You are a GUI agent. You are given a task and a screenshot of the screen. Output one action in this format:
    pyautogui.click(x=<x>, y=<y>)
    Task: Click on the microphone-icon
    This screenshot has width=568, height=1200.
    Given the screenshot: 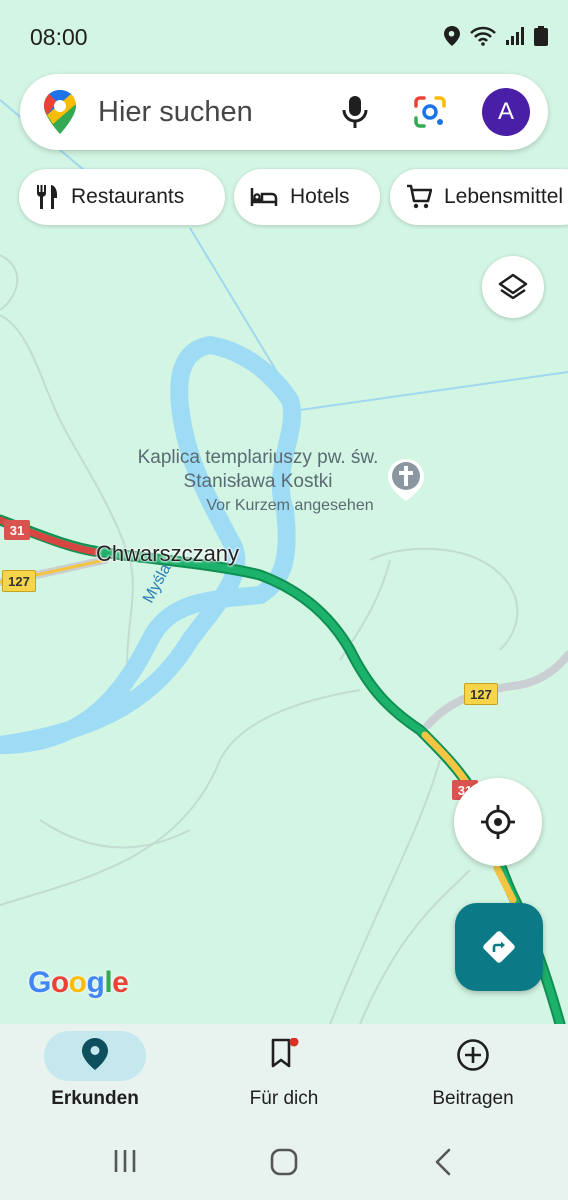 What is the action you would take?
    pyautogui.click(x=355, y=112)
    